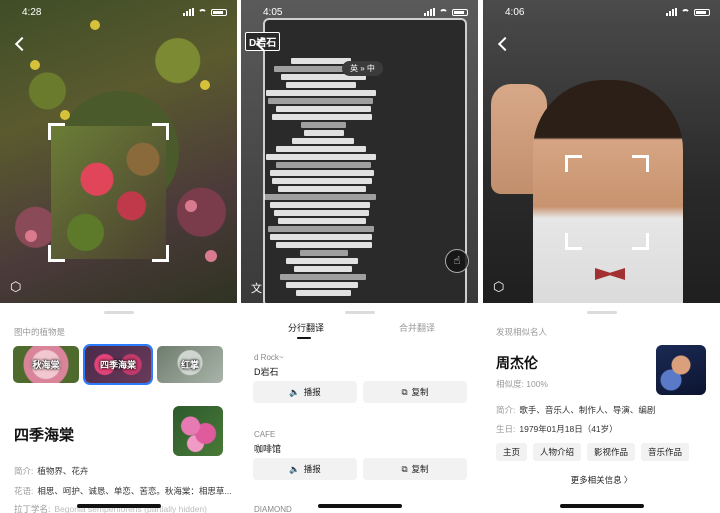 The image size is (720, 513). Describe the element at coordinates (268, 449) in the screenshot. I see `translated-text: 咖啡馆` at that location.